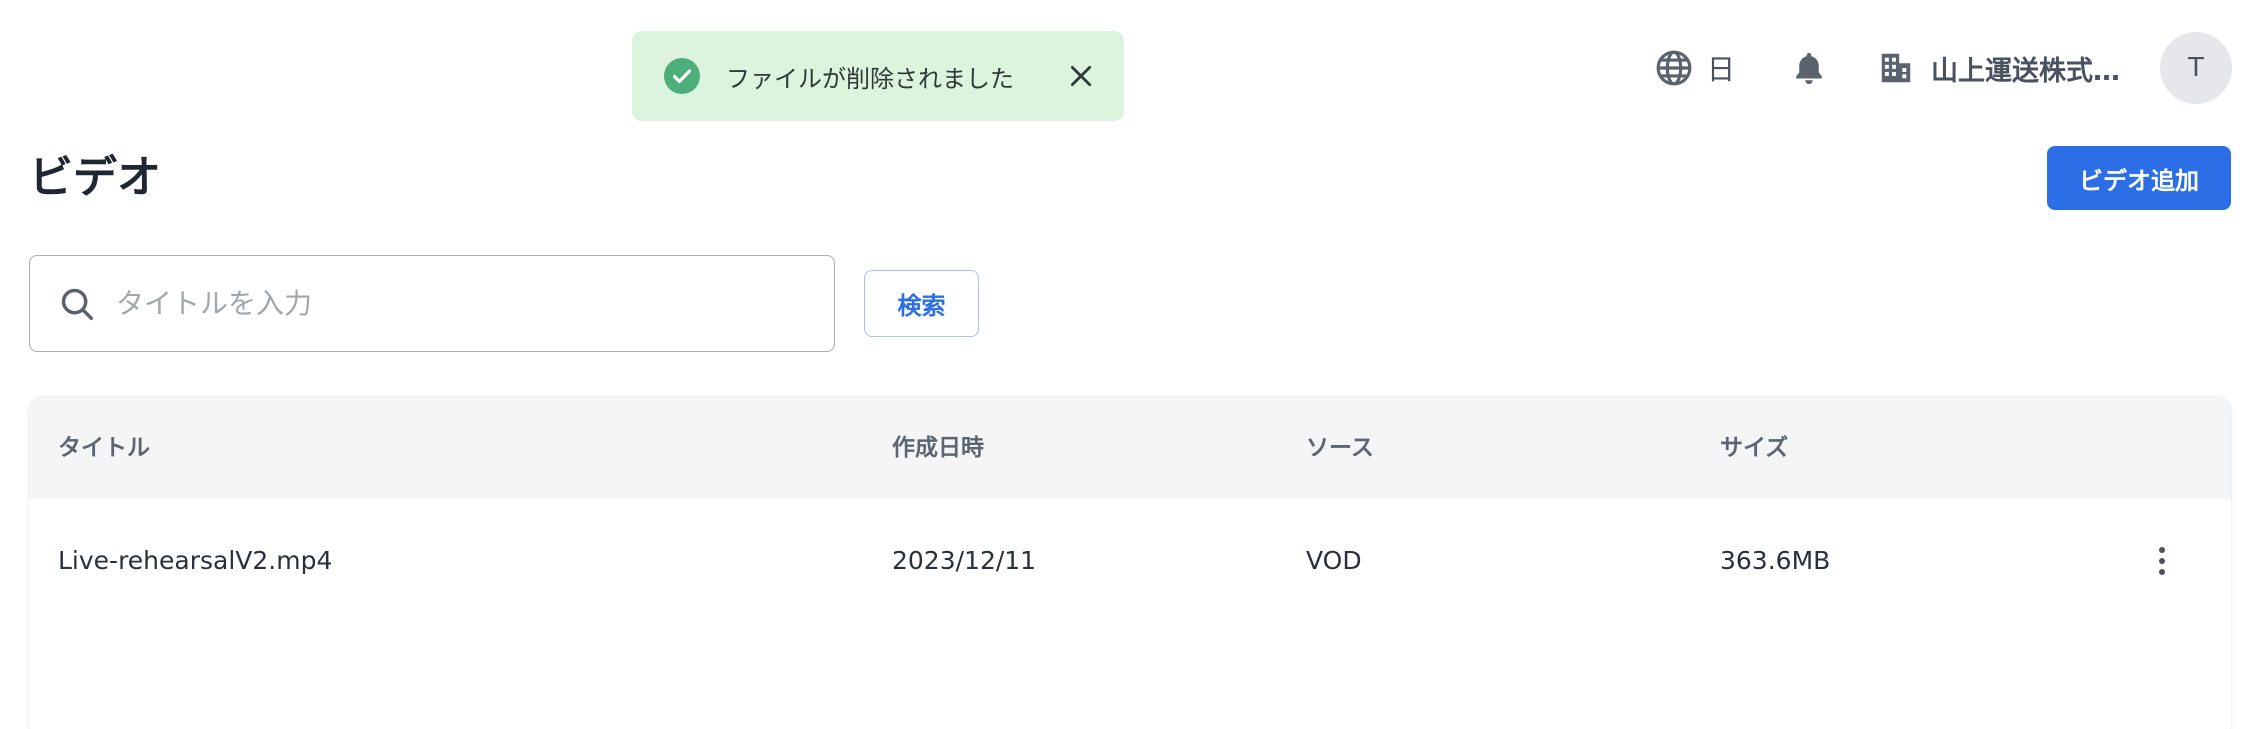 This screenshot has height=729, width=2250. I want to click on header-controls: 日 山上運送株式… T, so click(1943, 68).